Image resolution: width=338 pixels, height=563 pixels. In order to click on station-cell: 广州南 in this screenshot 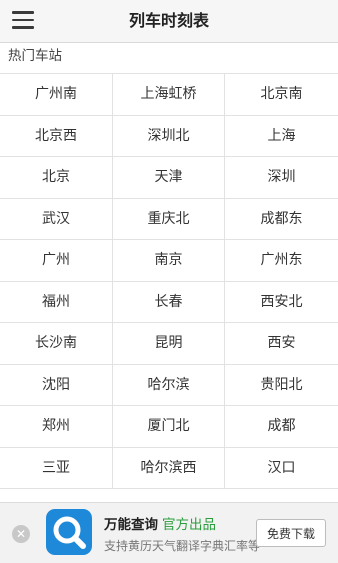, I will do `click(56, 95)`.